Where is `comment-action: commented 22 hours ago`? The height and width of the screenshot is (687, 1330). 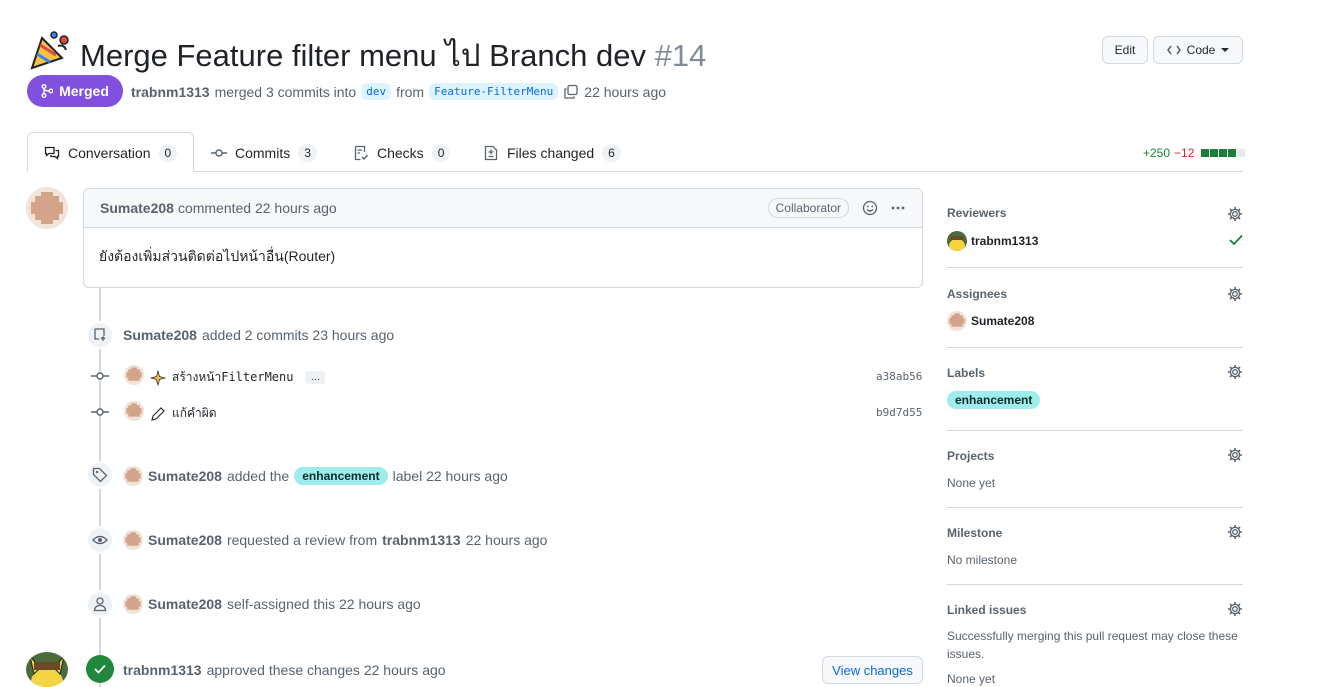 comment-action: commented 22 hours ago is located at coordinates (257, 208).